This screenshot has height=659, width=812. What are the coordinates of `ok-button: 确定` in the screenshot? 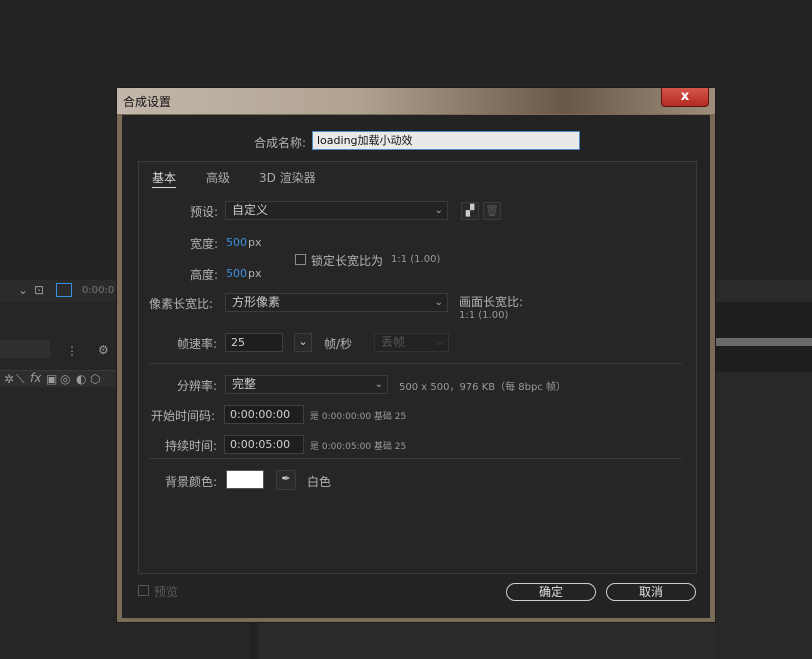 It's located at (551, 592).